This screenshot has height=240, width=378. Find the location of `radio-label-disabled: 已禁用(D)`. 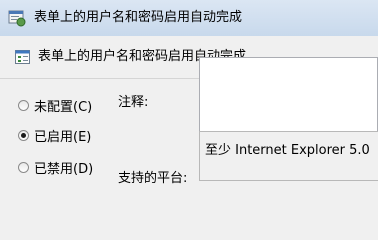

radio-label-disabled: 已禁用(D) is located at coordinates (64, 169).